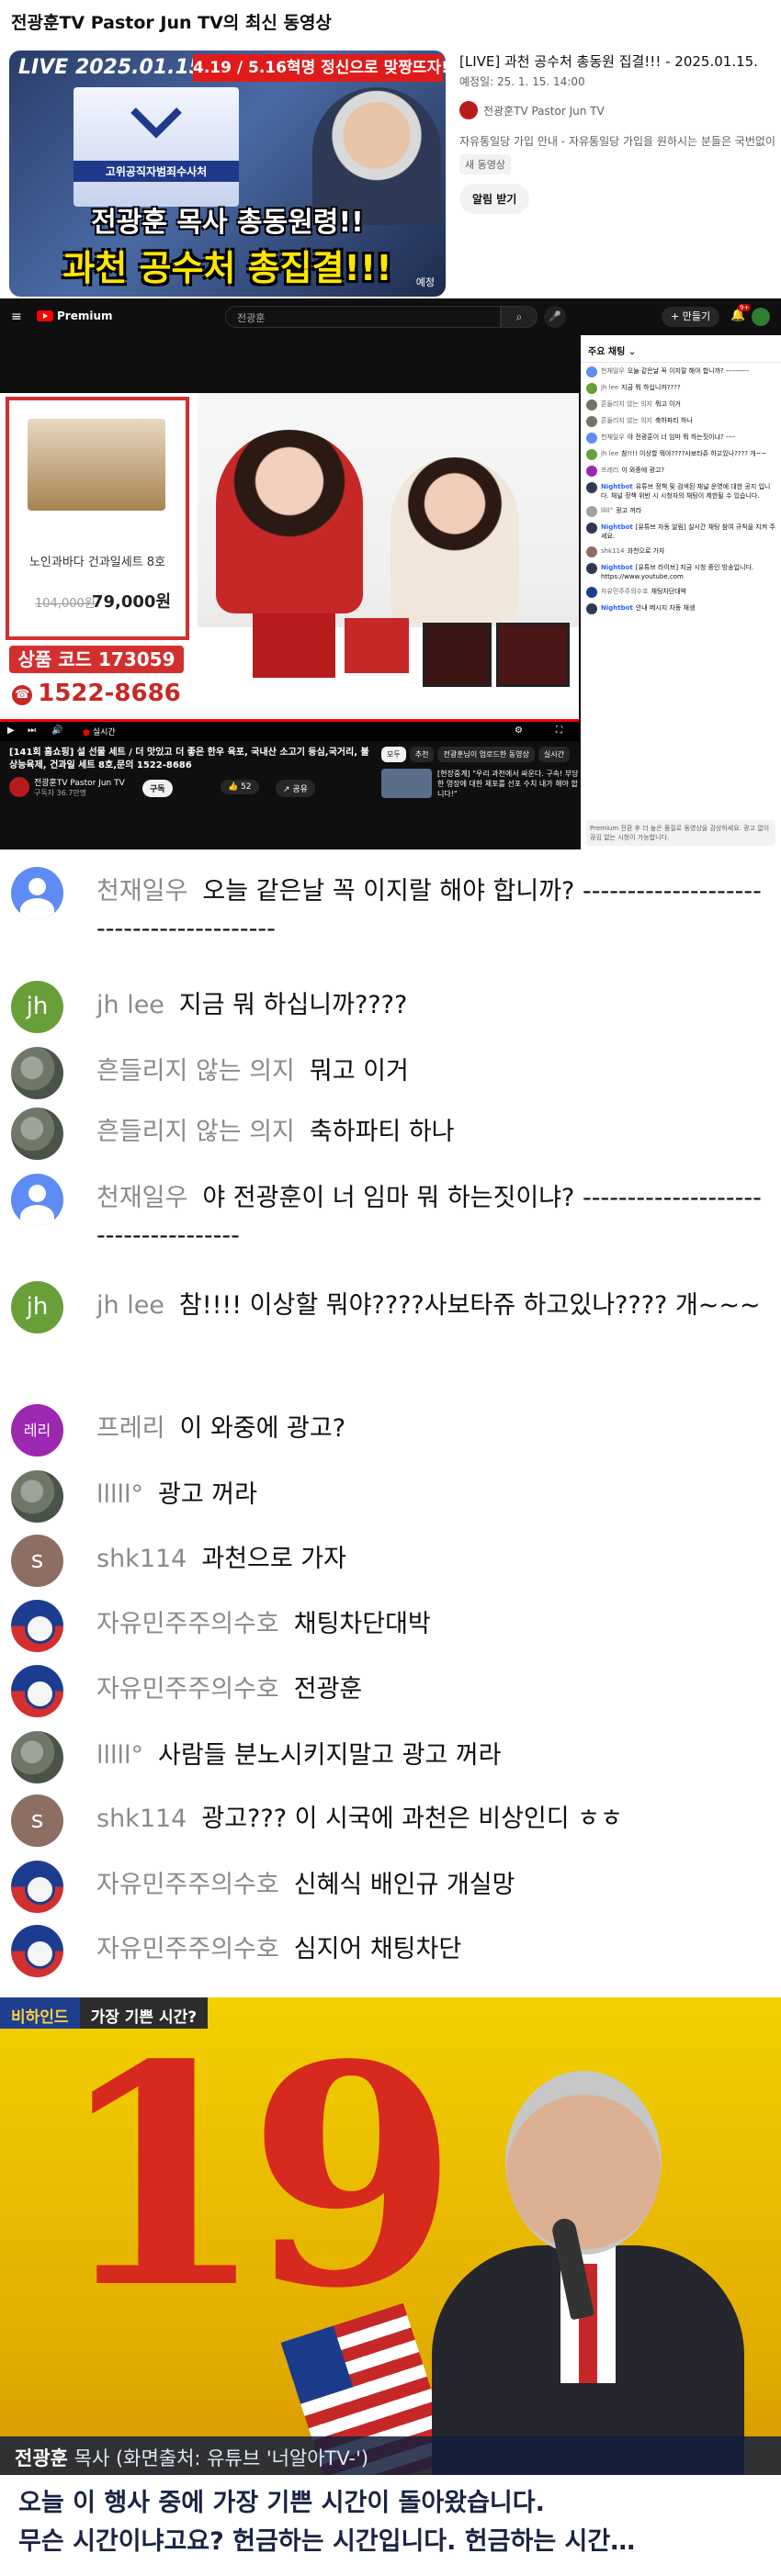 This screenshot has height=2576, width=781. Describe the element at coordinates (32, 731) in the screenshot. I see `next-icon: ⏭` at that location.